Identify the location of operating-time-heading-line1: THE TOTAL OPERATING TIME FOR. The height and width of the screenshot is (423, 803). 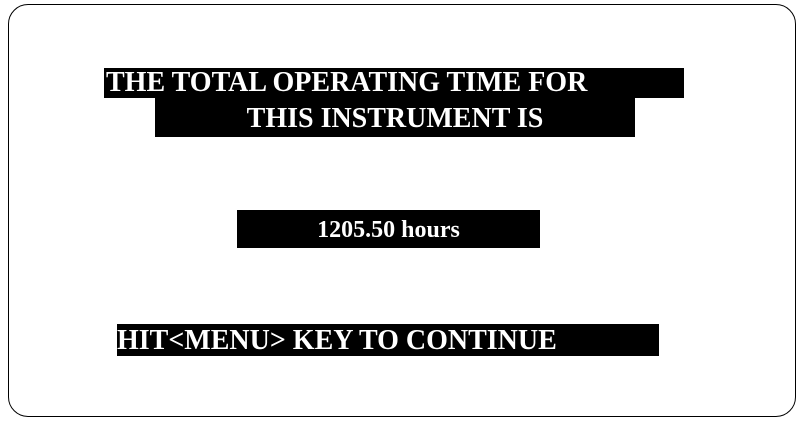
(394, 83).